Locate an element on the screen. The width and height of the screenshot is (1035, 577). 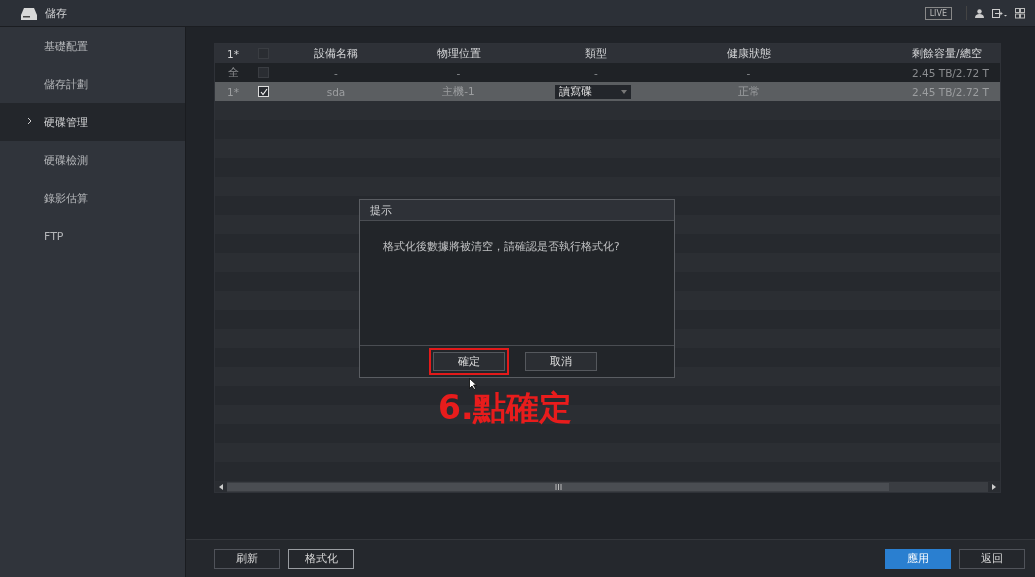
annotation-text: 6.點確定 is located at coordinates (505, 408).